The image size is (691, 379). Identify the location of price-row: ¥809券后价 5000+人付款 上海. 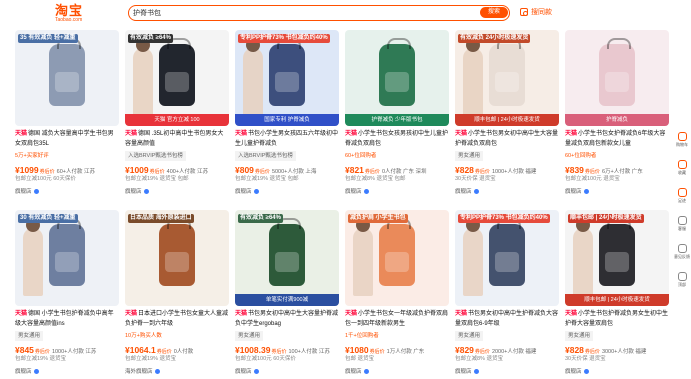
(287, 169).